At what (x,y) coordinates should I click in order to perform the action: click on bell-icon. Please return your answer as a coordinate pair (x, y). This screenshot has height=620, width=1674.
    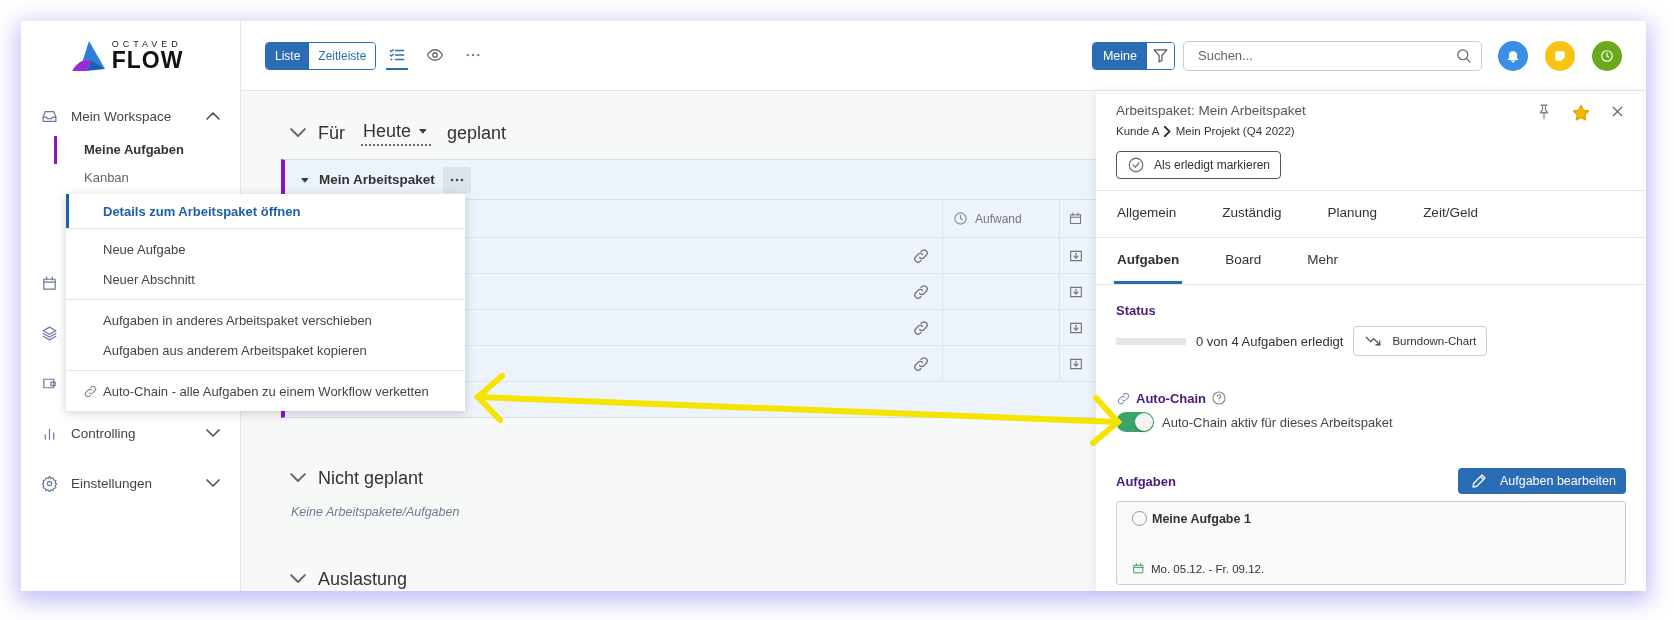
    Looking at the image, I should click on (1513, 55).